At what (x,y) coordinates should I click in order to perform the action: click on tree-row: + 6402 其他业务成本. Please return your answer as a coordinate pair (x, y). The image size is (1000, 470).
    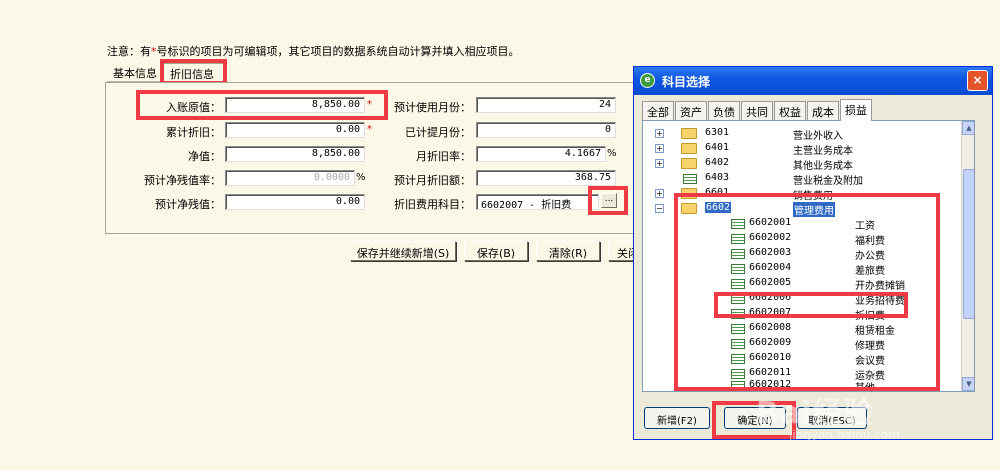
    Looking at the image, I should click on (802, 164).